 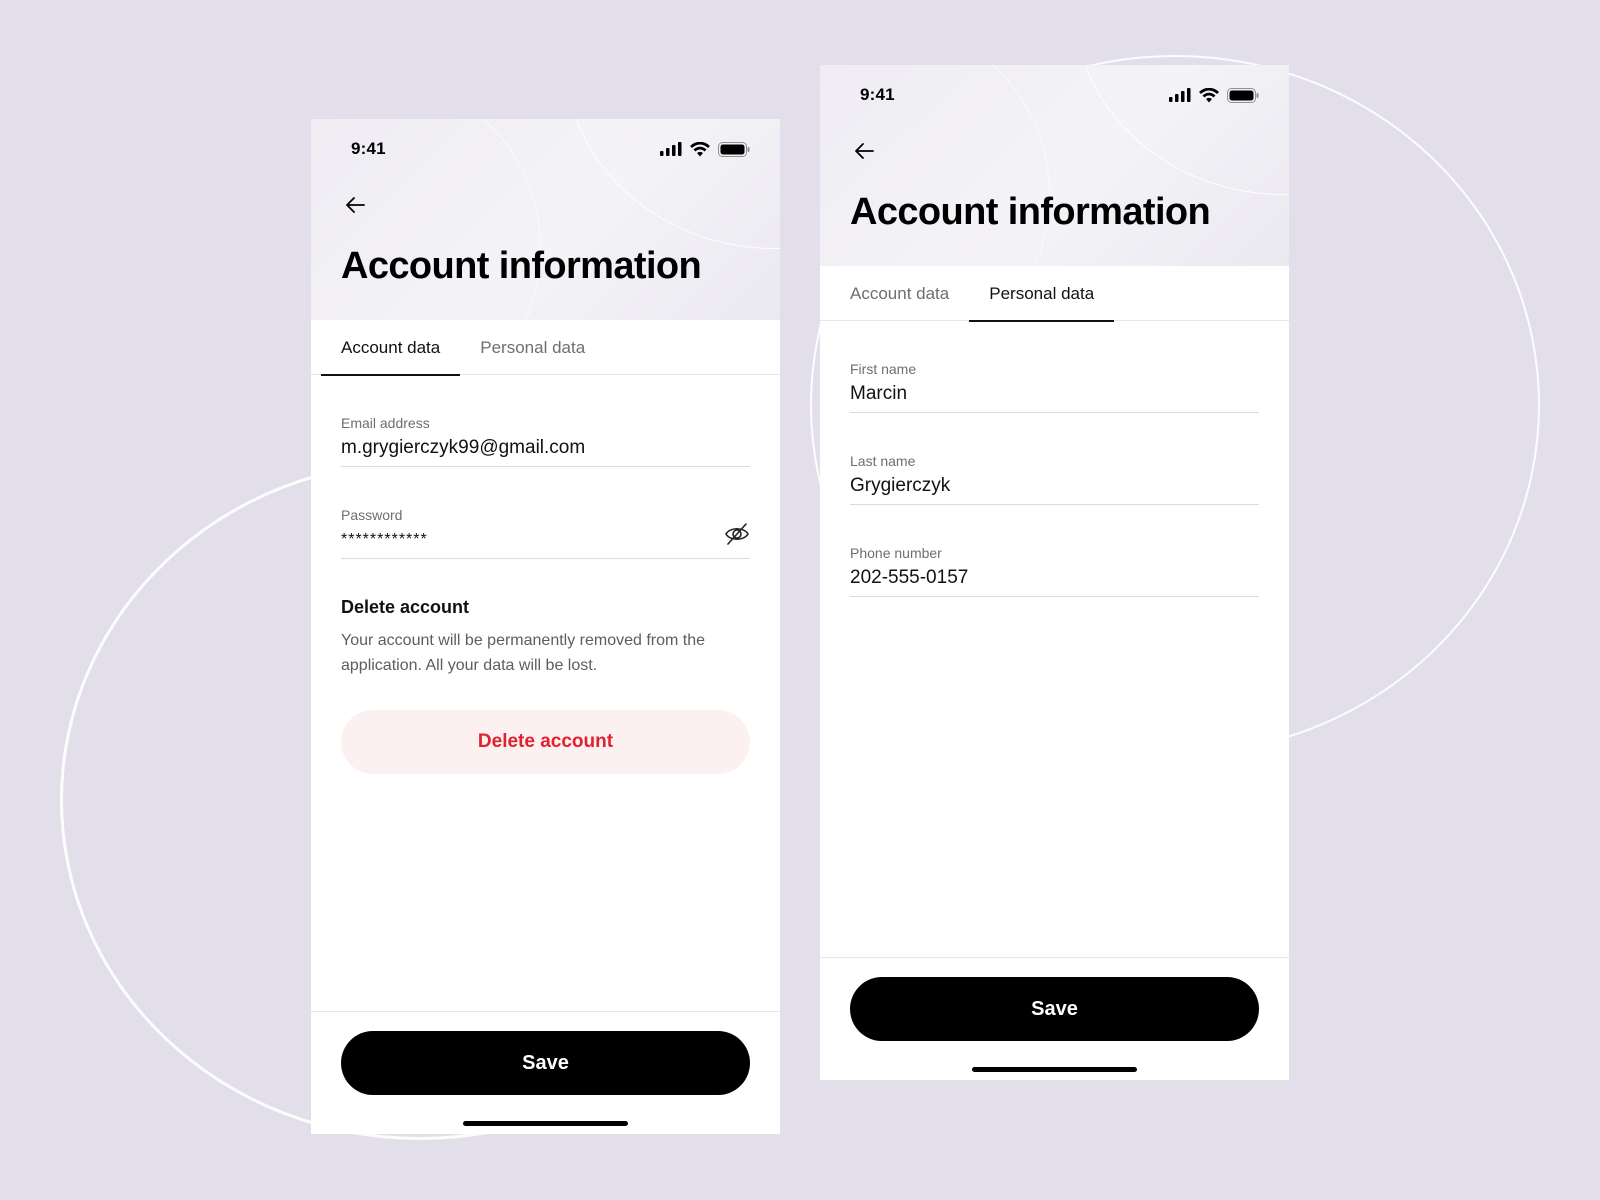 What do you see at coordinates (463, 448) in the screenshot?
I see `email-value: m.grygierczyk99@gmail.com` at bounding box center [463, 448].